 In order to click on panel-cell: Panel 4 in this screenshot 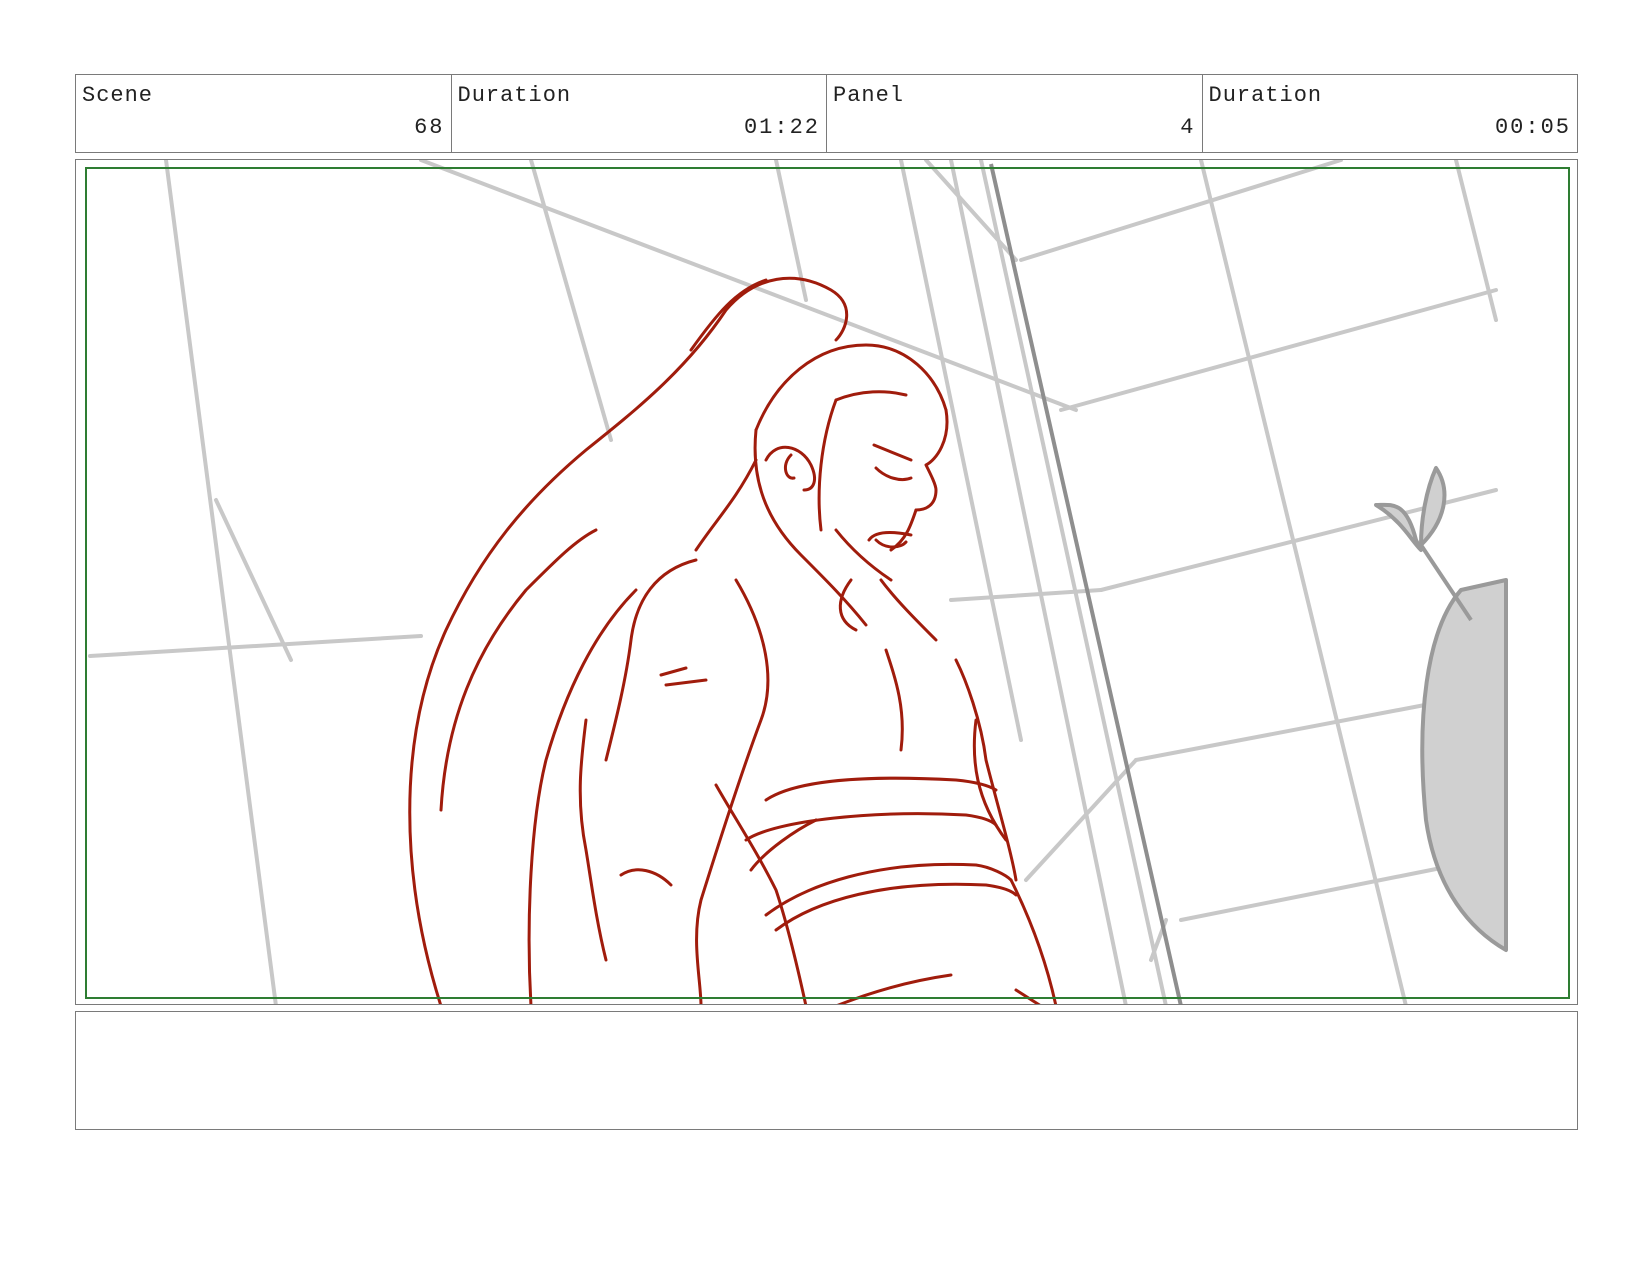, I will do `click(1015, 113)`.